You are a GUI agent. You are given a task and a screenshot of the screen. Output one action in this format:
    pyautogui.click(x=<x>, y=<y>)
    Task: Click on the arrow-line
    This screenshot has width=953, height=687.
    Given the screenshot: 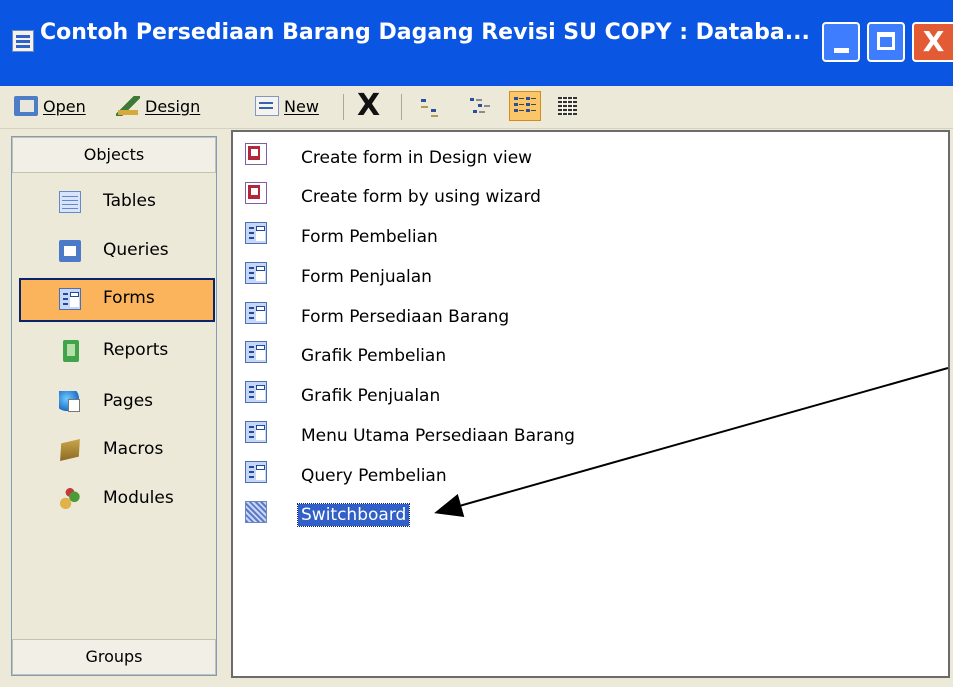 What is the action you would take?
    pyautogui.click(x=691, y=442)
    